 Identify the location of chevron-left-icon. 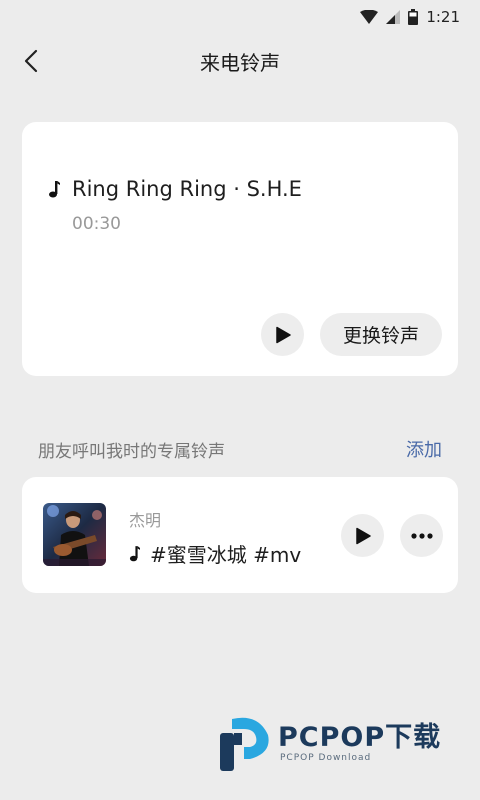
(31, 61).